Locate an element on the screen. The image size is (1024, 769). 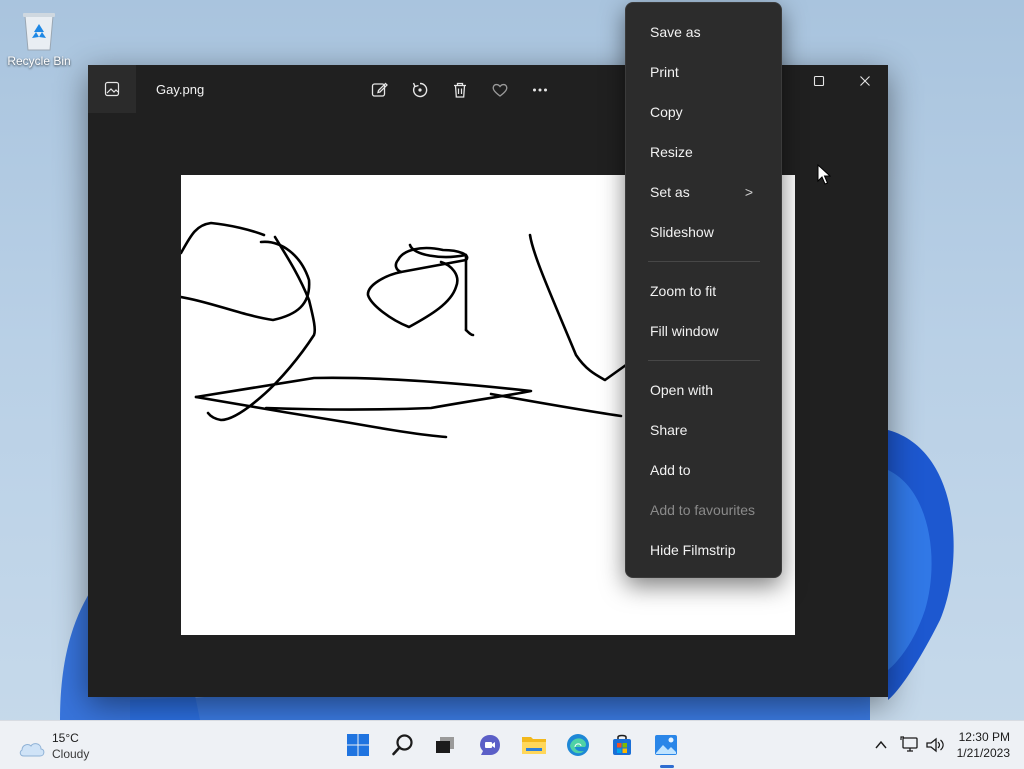
store-button is located at coordinates (622, 745).